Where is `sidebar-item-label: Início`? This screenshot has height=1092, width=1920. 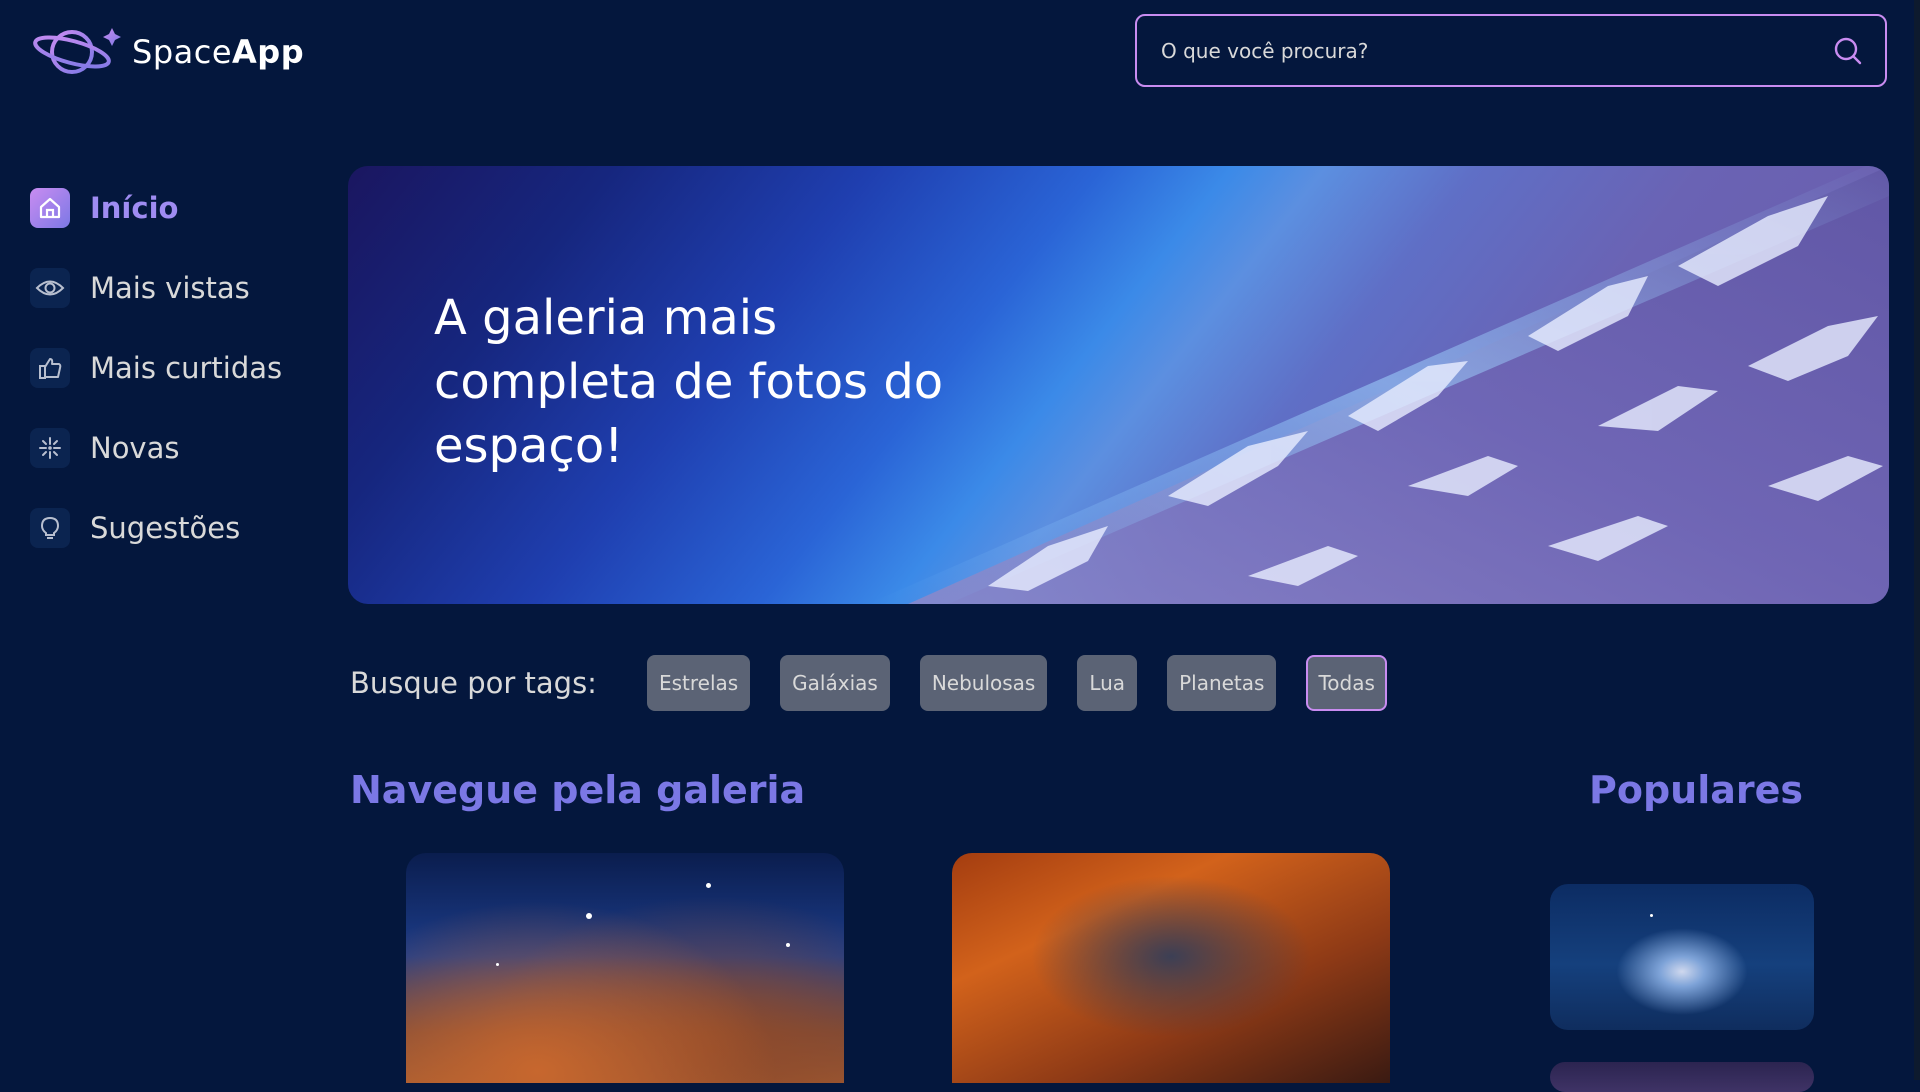
sidebar-item-label: Início is located at coordinates (134, 208).